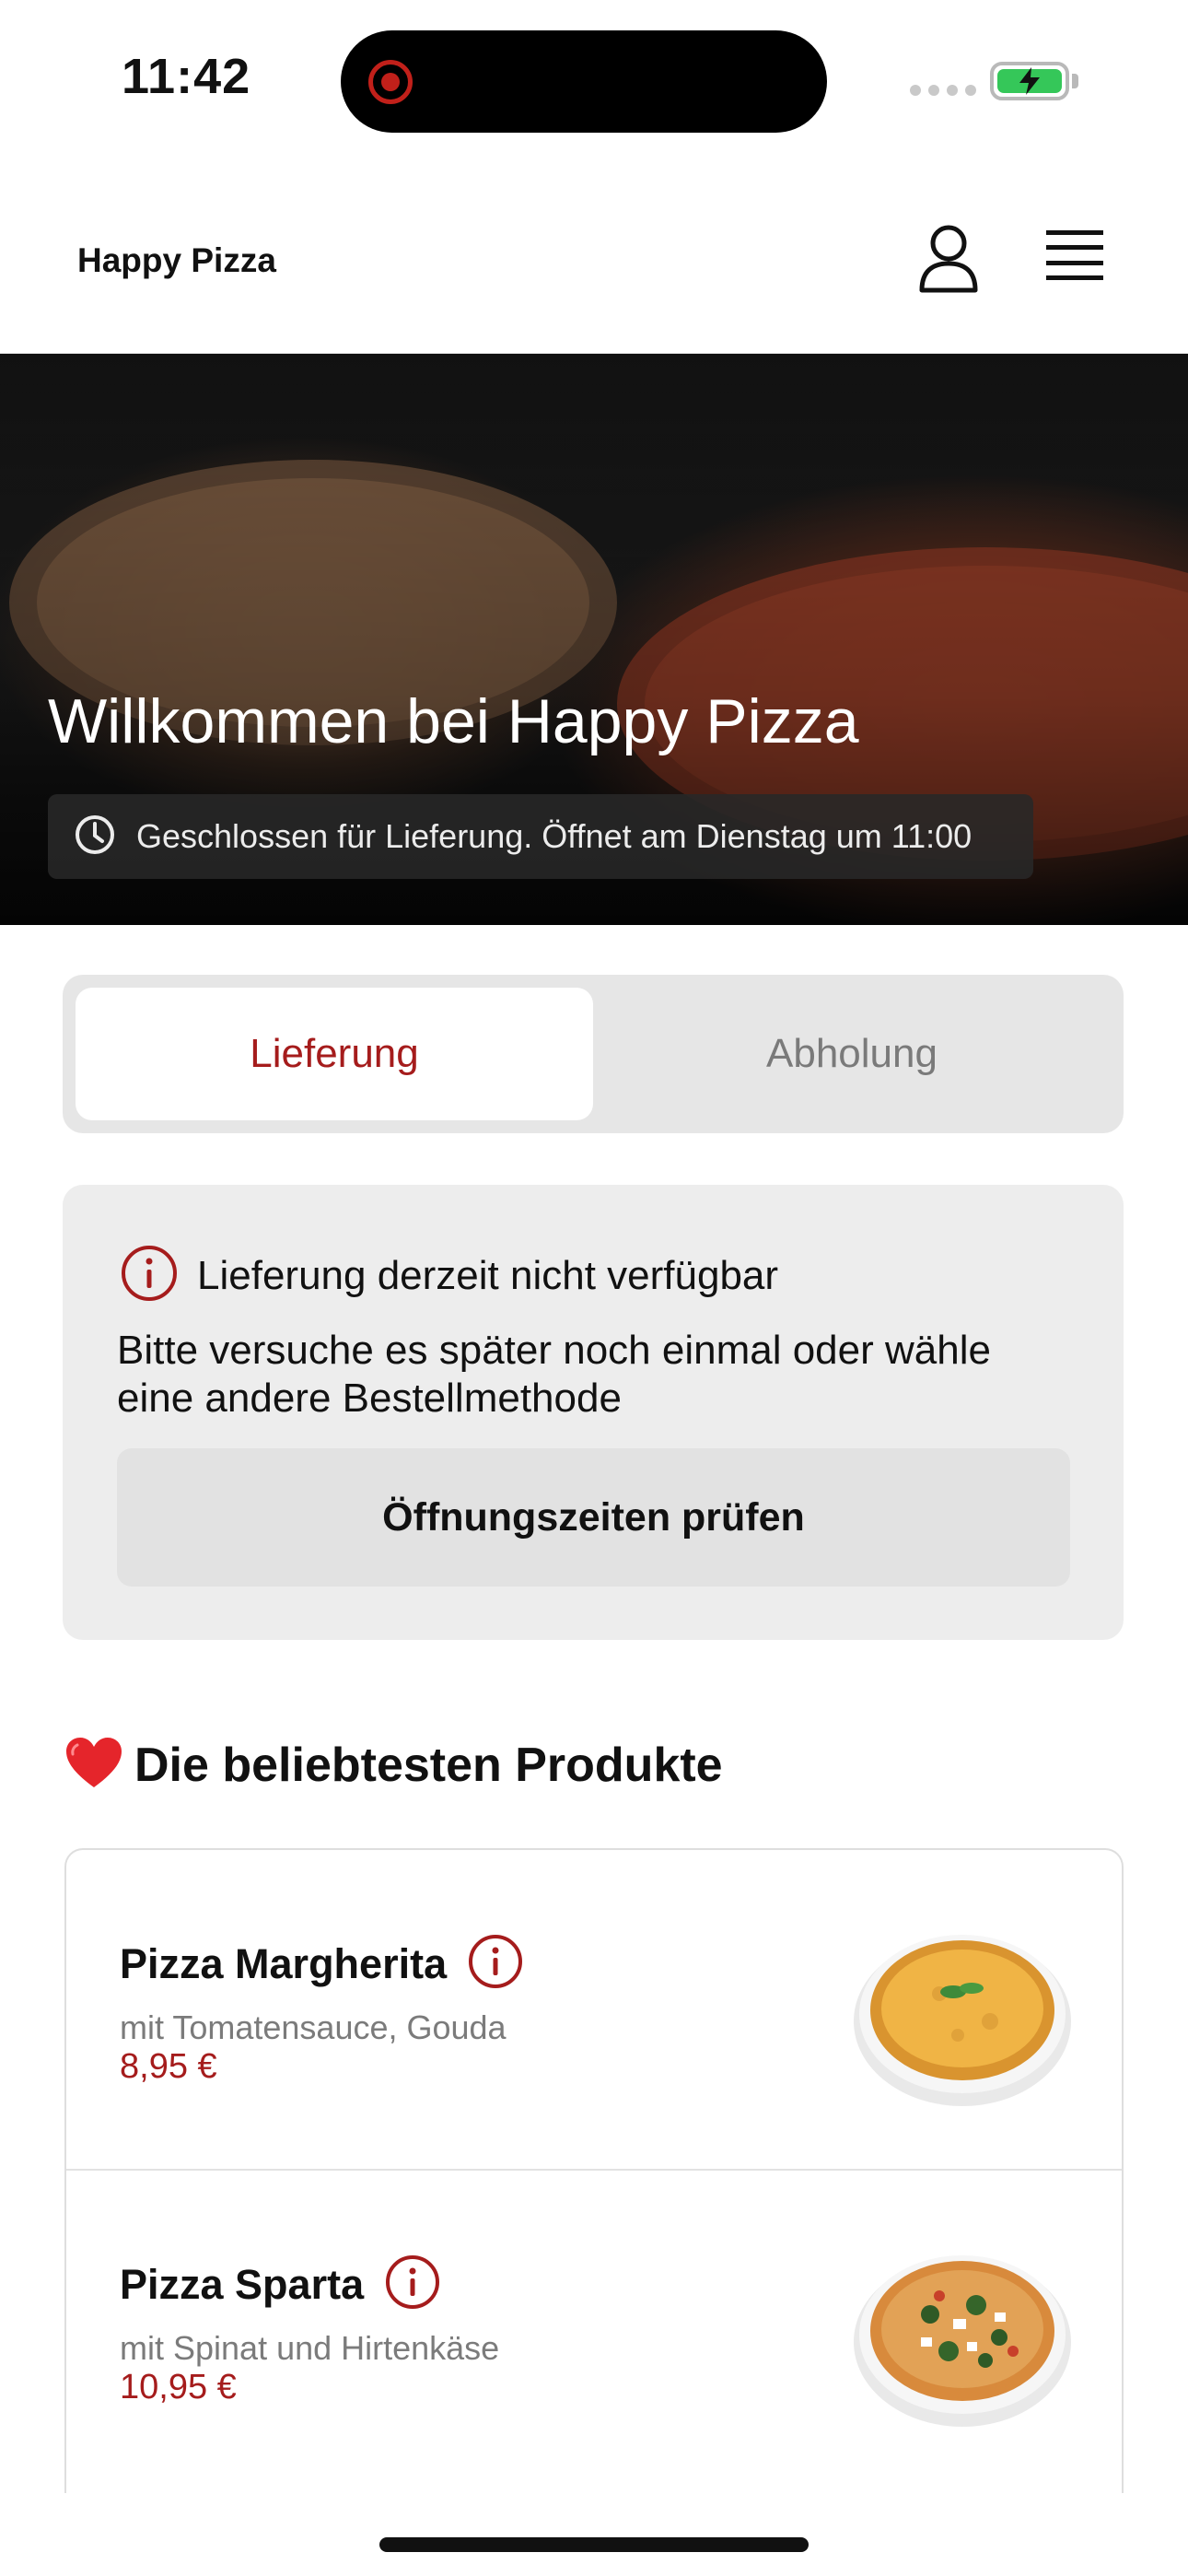 Image resolution: width=1188 pixels, height=2576 pixels. What do you see at coordinates (335, 1054) in the screenshot?
I see `tab-delivery: Lieferung` at bounding box center [335, 1054].